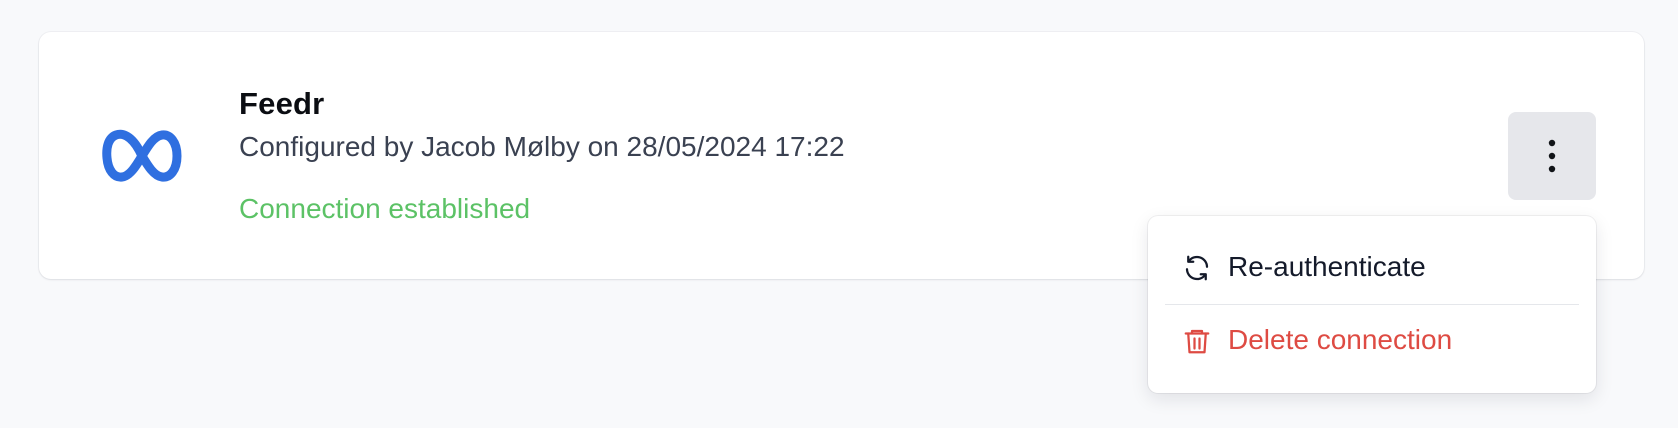 The image size is (1678, 428). I want to click on menu-divider, so click(1372, 304).